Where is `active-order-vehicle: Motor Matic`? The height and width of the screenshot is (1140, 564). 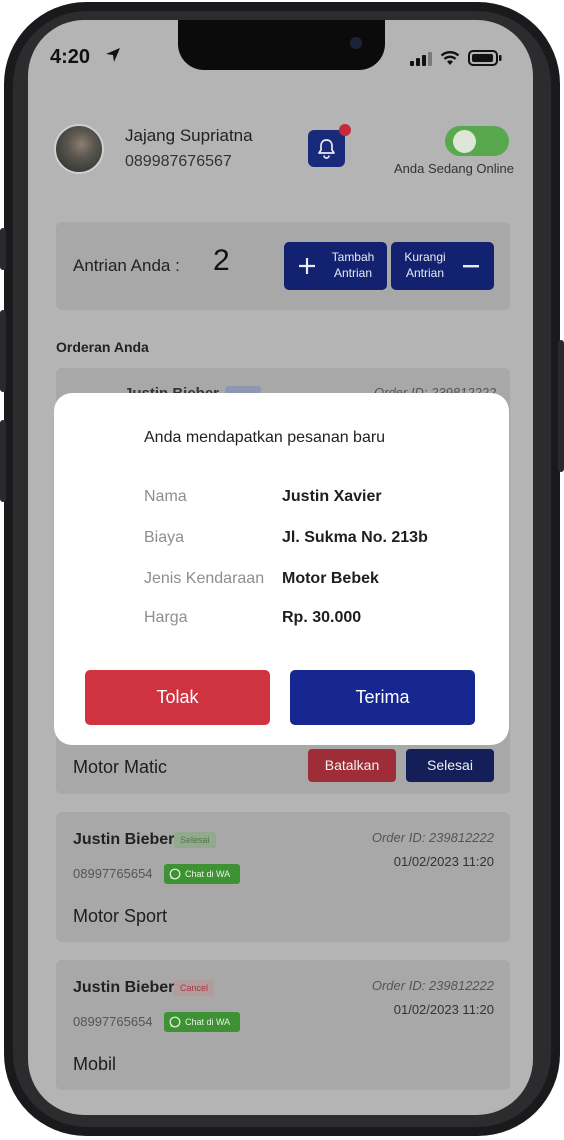 active-order-vehicle: Motor Matic is located at coordinates (120, 767).